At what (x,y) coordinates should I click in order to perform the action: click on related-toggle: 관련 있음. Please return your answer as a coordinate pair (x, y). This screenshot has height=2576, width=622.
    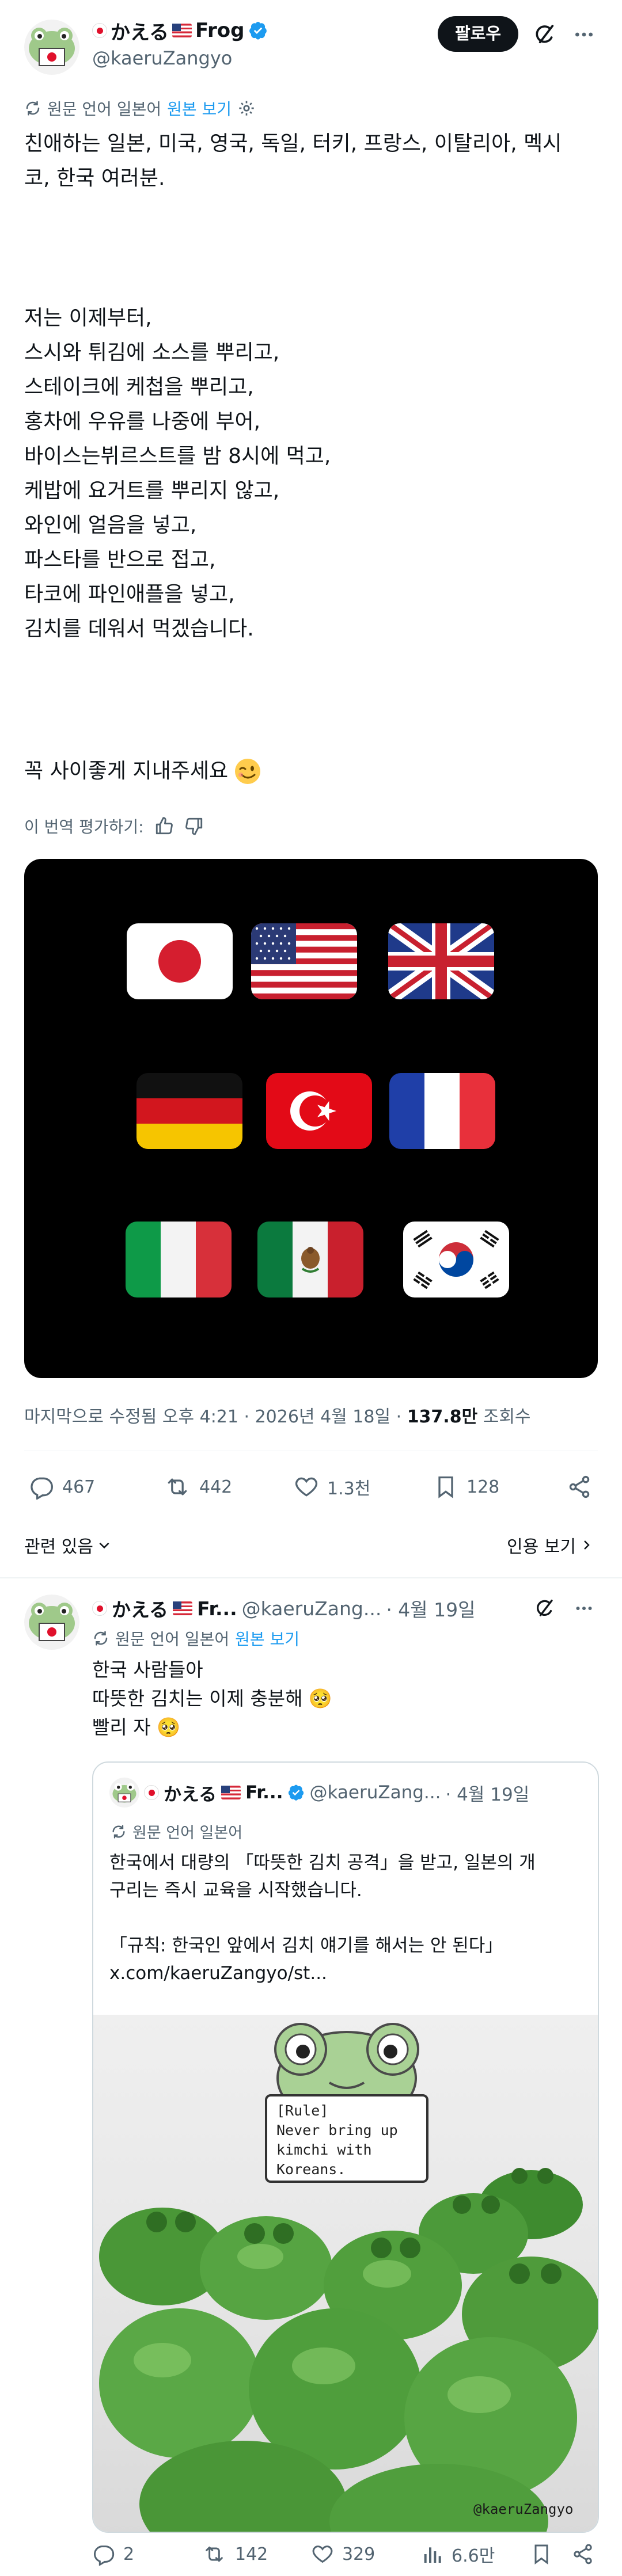
    Looking at the image, I should click on (68, 1545).